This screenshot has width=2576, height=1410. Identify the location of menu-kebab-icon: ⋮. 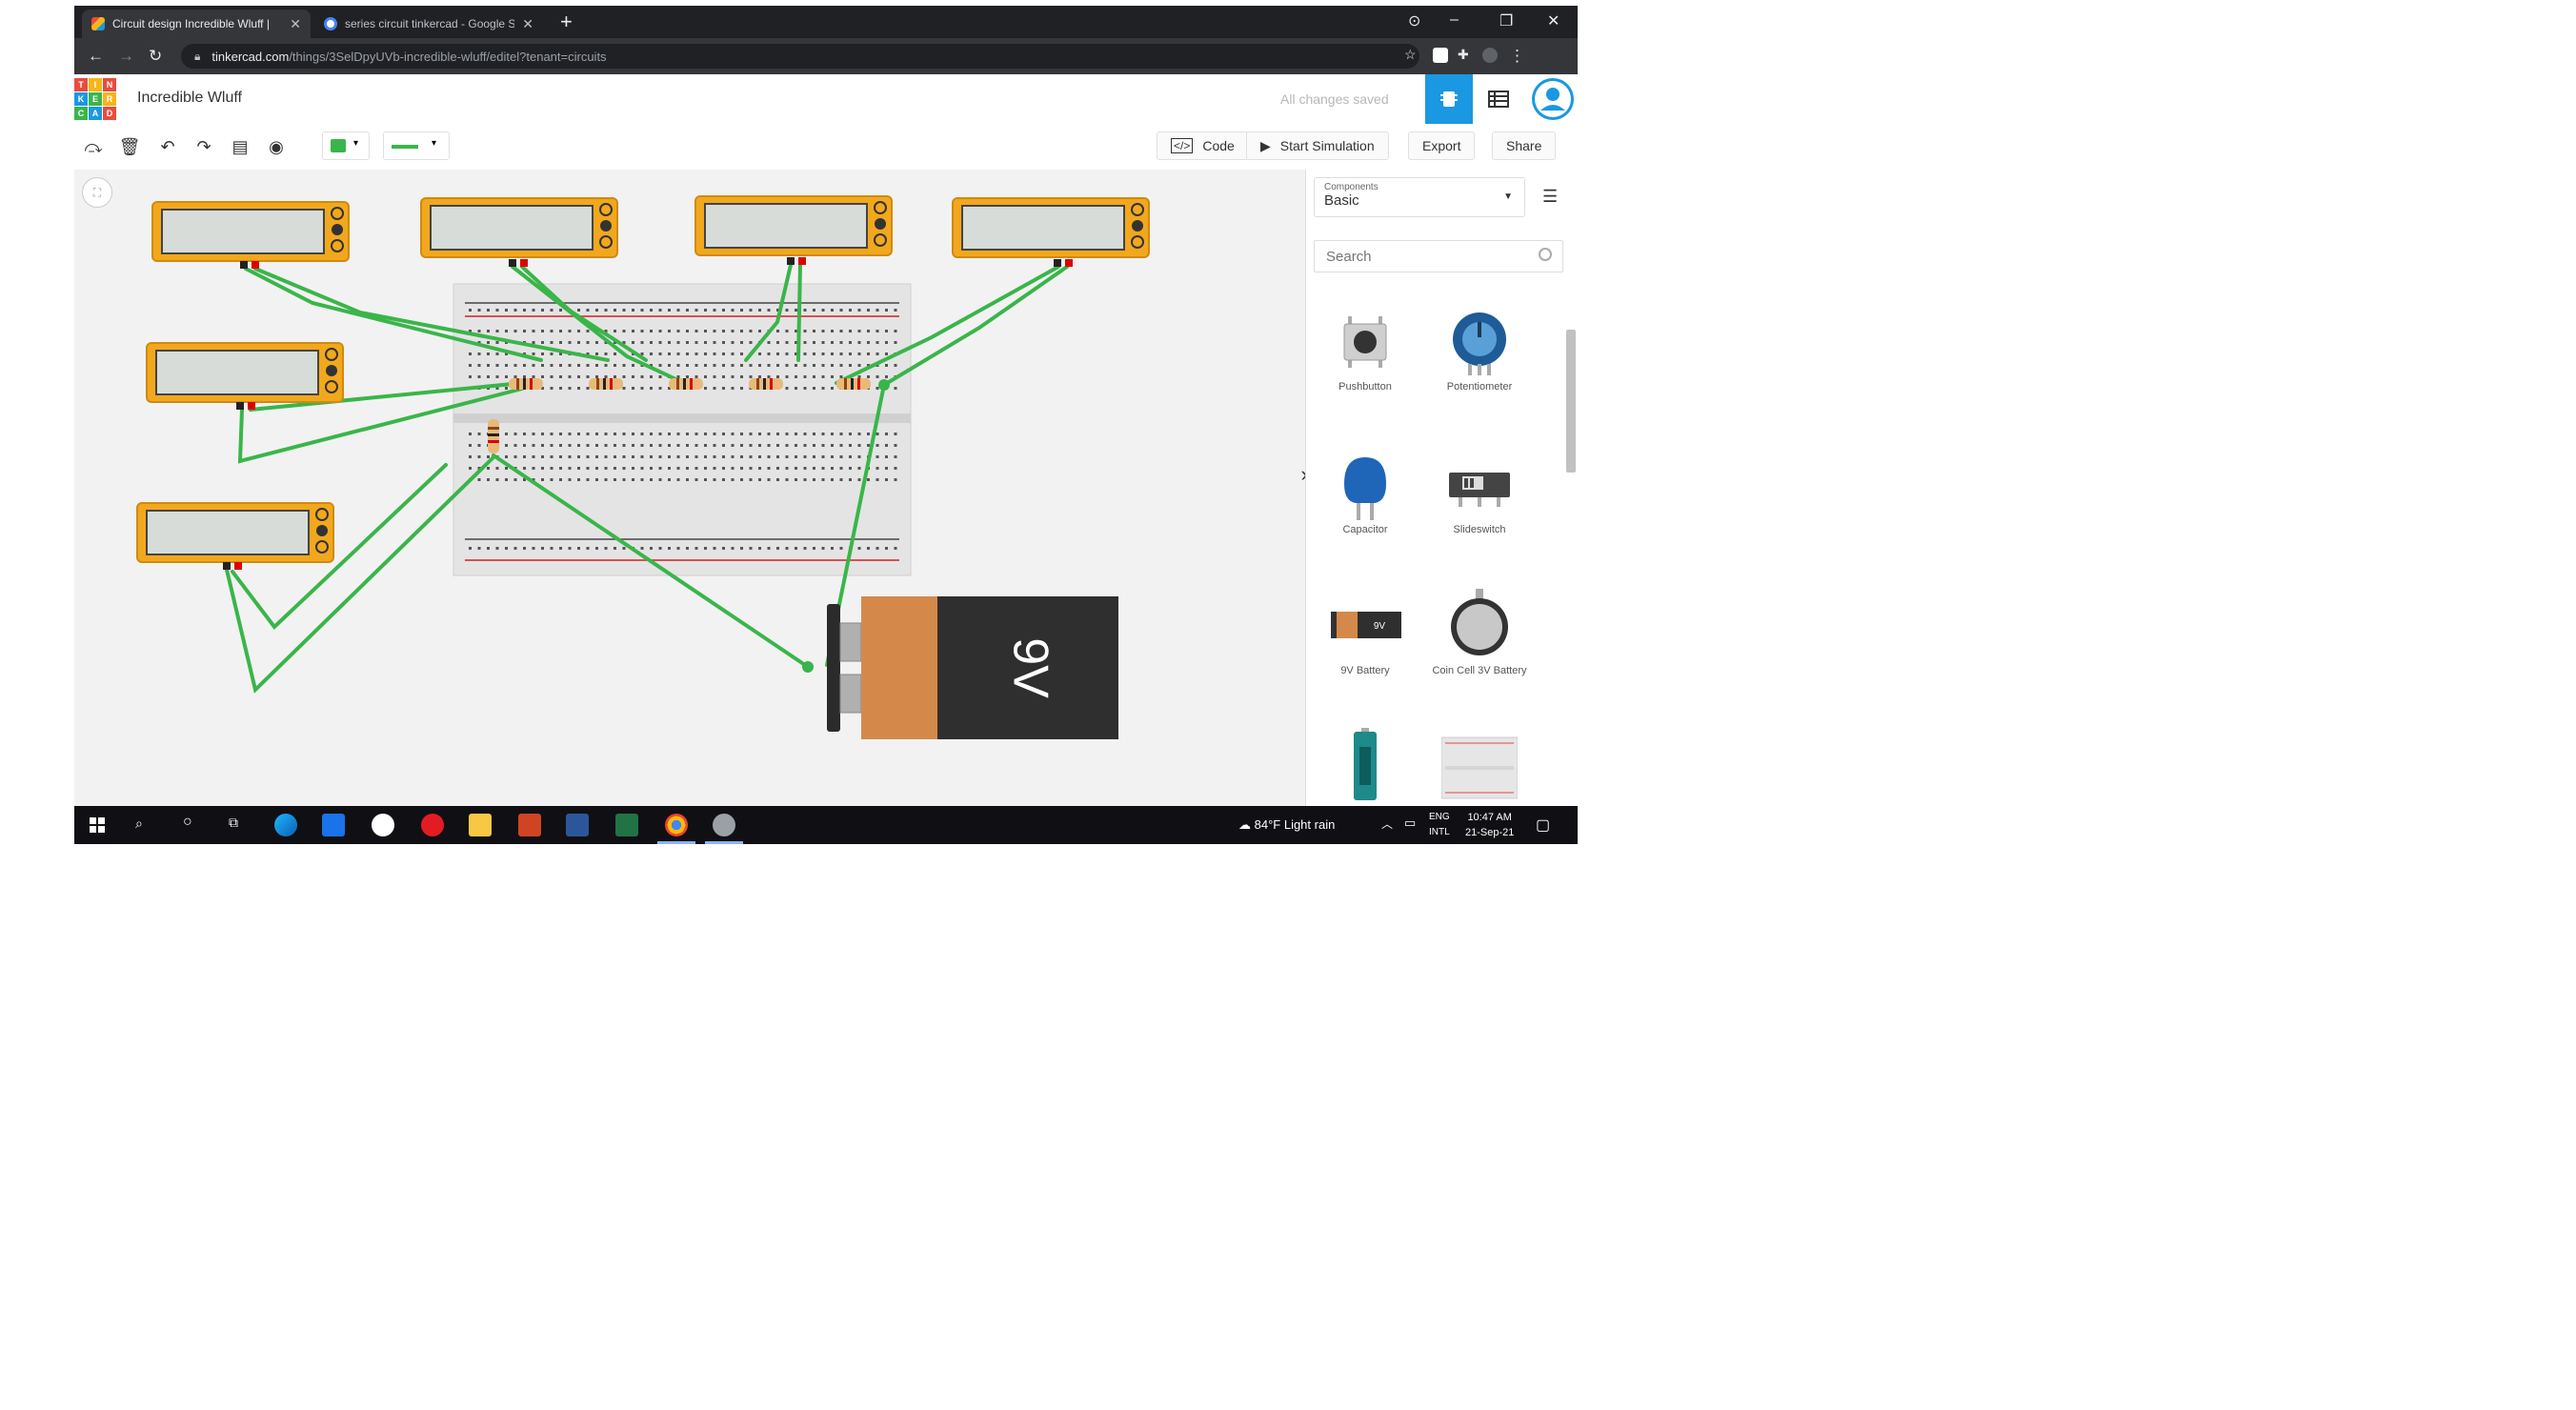
(1517, 56).